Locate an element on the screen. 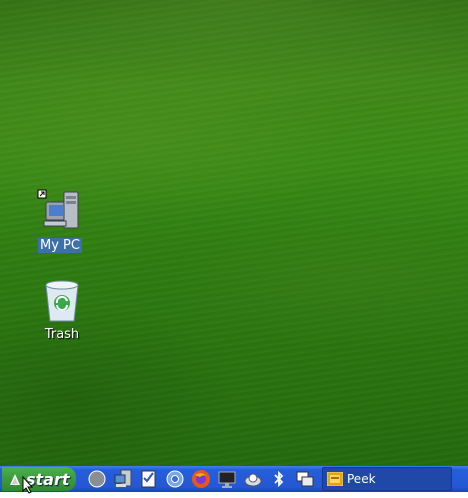  compass-icon is located at coordinates (97, 479).